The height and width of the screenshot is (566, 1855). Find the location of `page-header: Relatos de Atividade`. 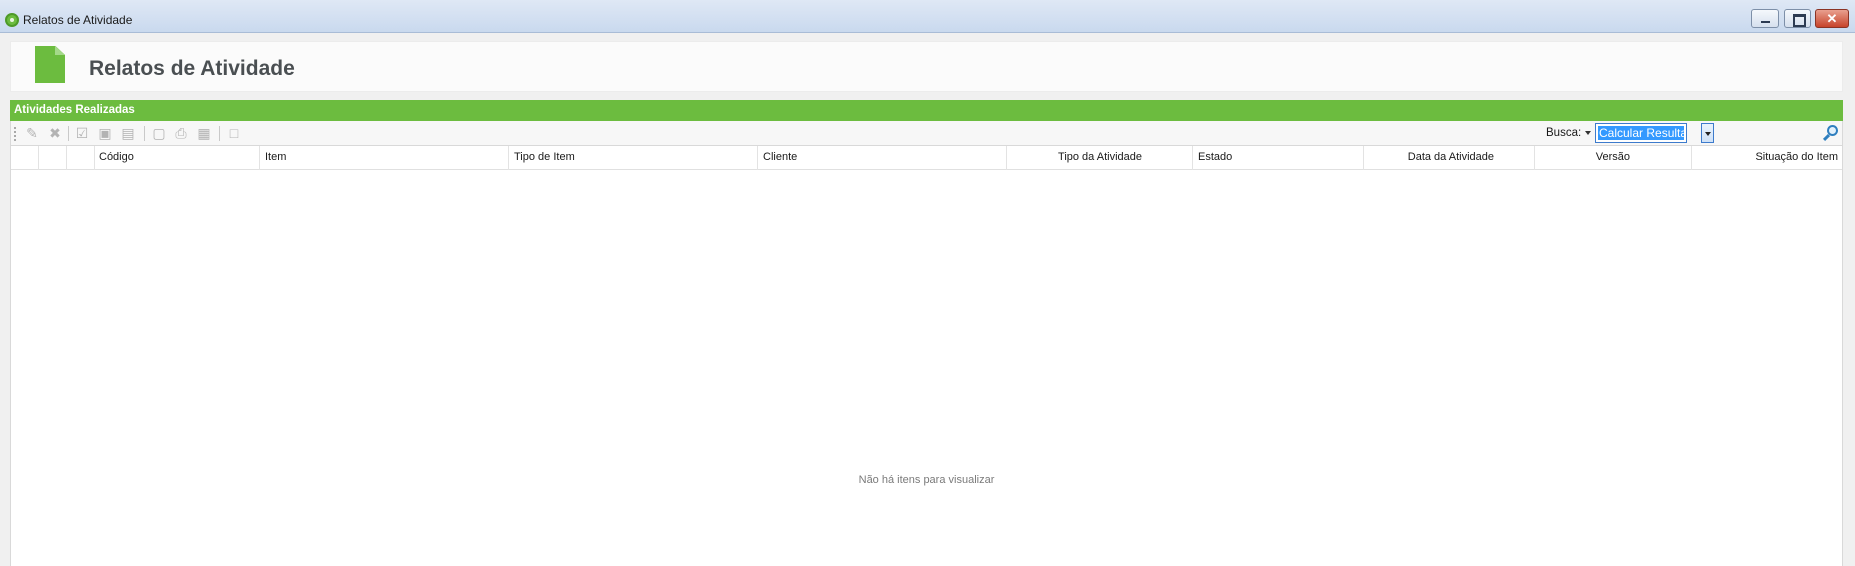

page-header: Relatos de Atividade is located at coordinates (926, 66).